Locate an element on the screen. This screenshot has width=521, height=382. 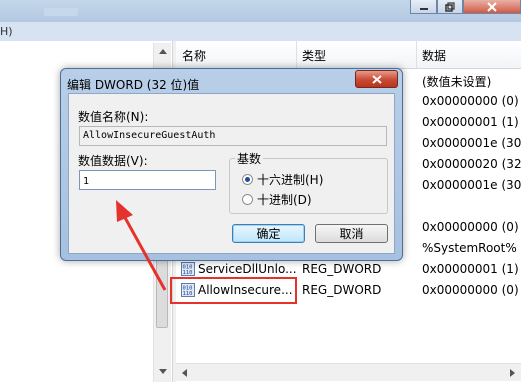
chevron-right-icon is located at coordinates (512, 372).